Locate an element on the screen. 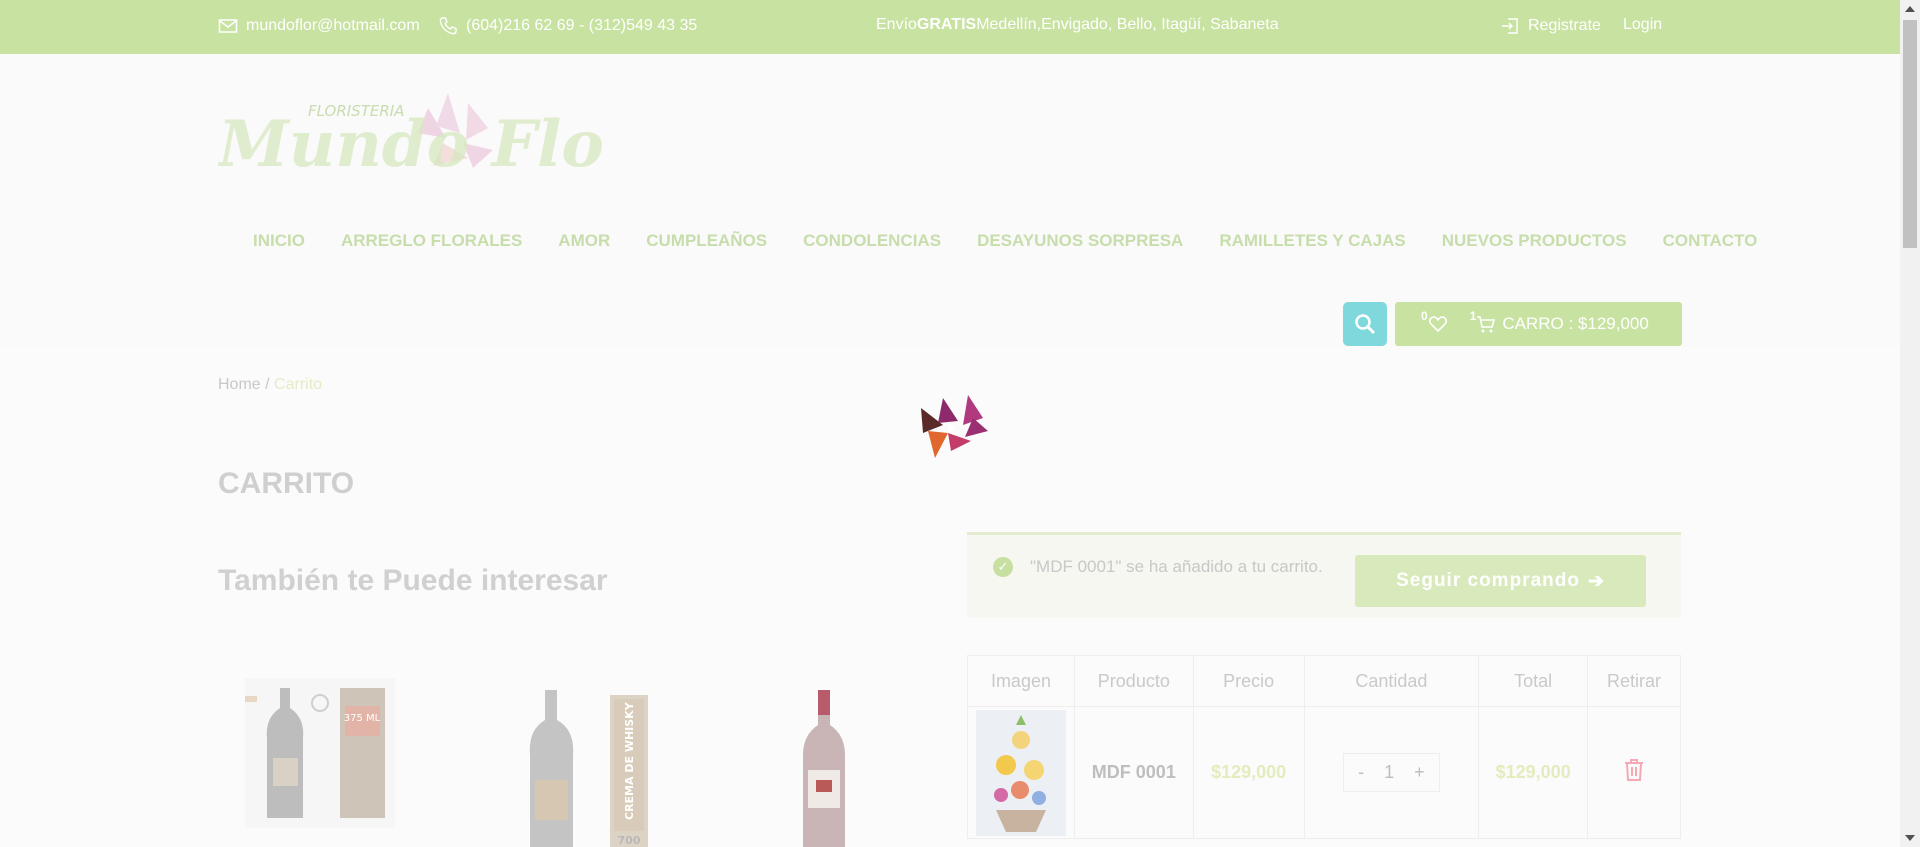 This screenshot has height=847, width=1920. flower-loader-icon is located at coordinates (954, 426).